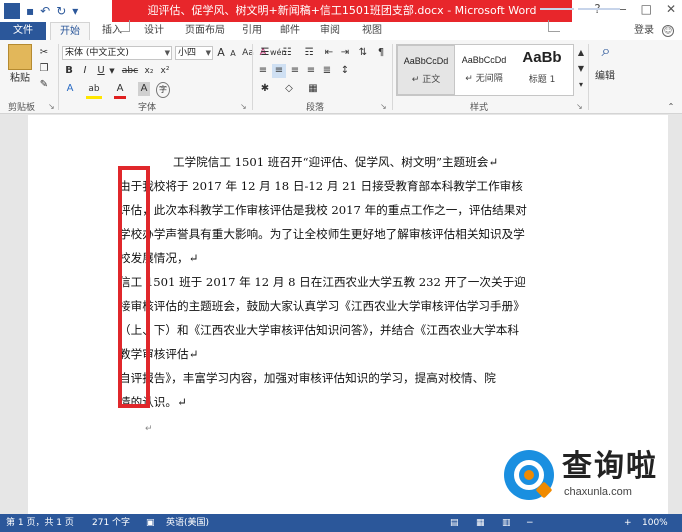  Describe the element at coordinates (581, 53) in the screenshot. I see `styles-scroll-up-icon: ▲` at that location.